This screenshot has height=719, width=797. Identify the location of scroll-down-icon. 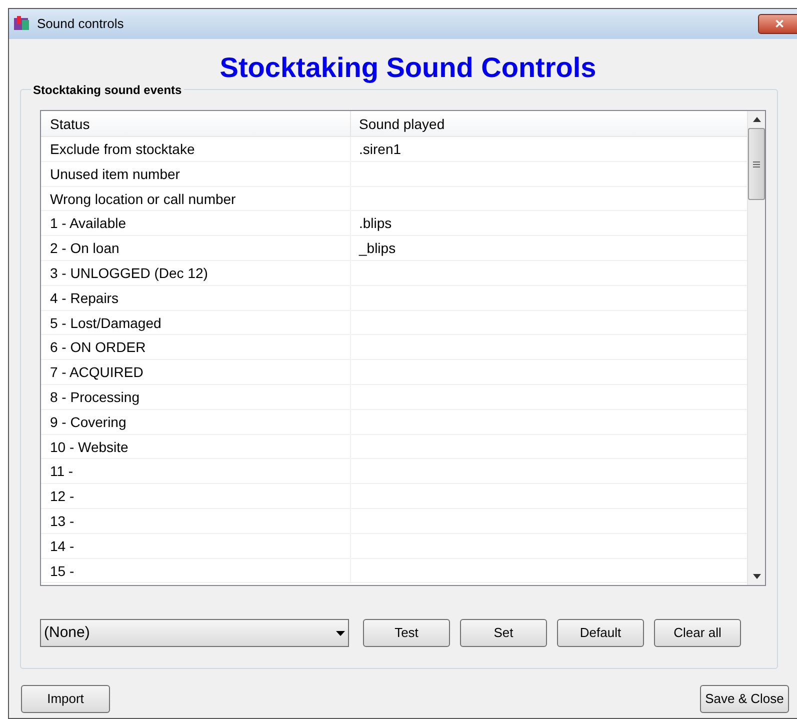
(756, 576).